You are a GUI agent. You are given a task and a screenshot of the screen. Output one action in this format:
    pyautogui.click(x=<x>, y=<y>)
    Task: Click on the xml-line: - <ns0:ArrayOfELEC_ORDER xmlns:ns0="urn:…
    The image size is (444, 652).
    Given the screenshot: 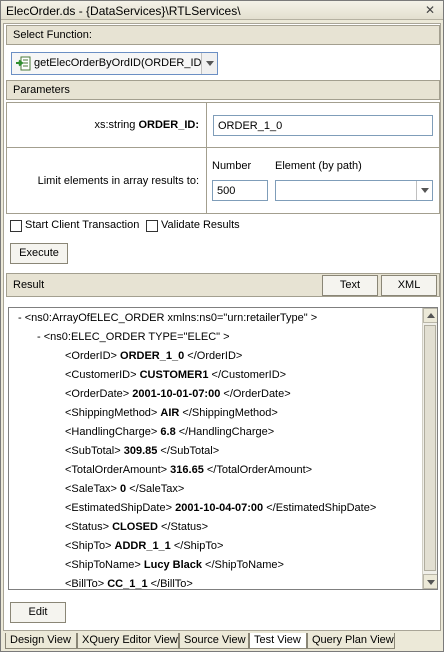 What is the action you would take?
    pyautogui.click(x=167, y=318)
    